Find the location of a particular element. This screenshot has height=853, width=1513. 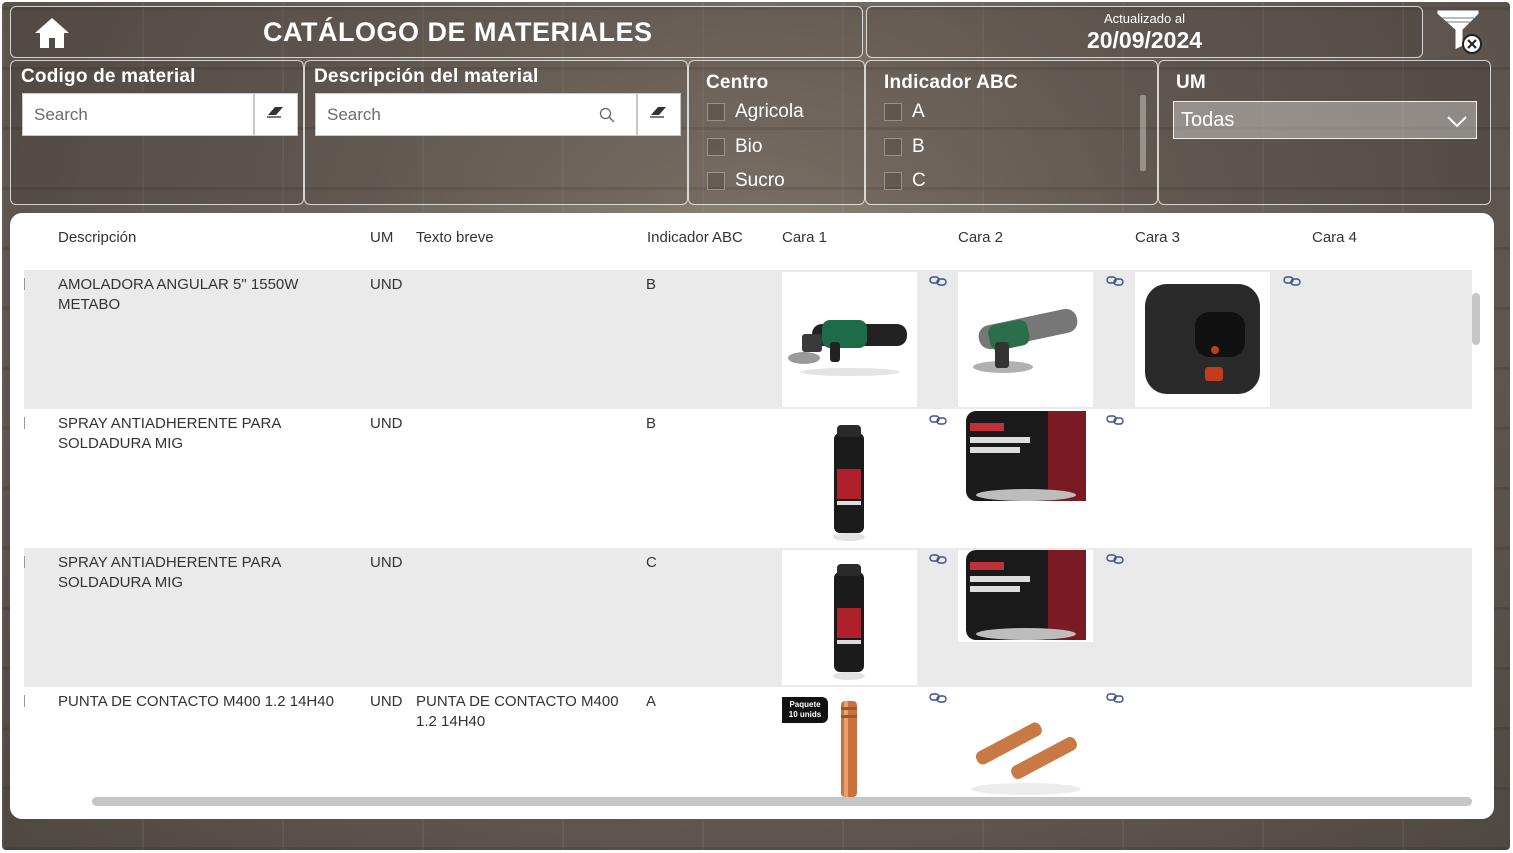

contact-tip-image: Paquete 10 unids is located at coordinates (849, 743).